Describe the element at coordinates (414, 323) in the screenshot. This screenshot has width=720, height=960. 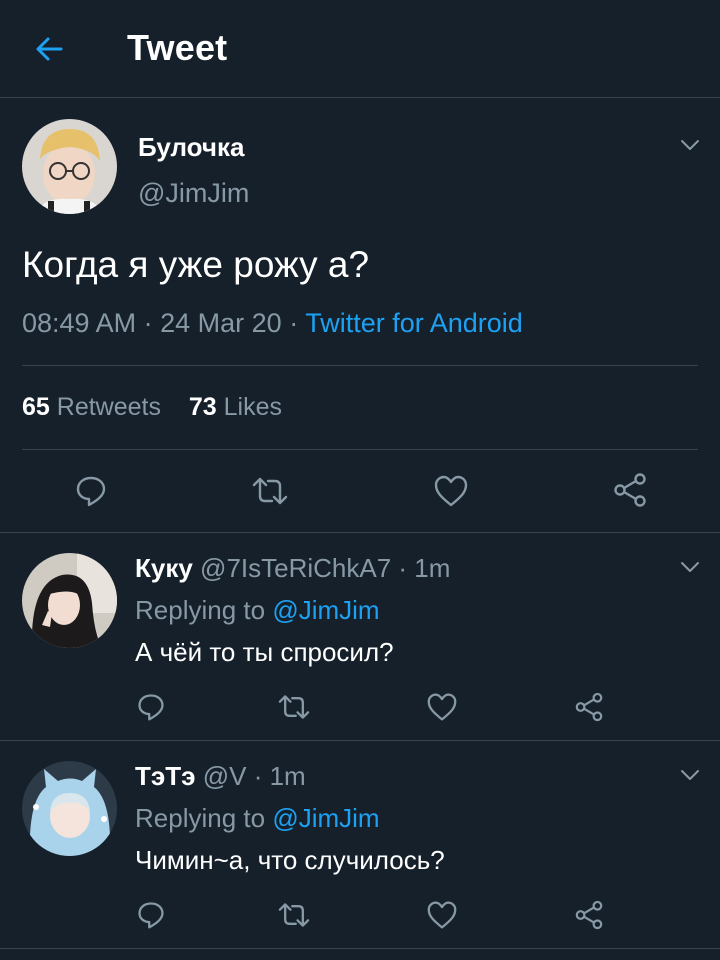
I see `tweet-source-link: Twitter for Android` at that location.